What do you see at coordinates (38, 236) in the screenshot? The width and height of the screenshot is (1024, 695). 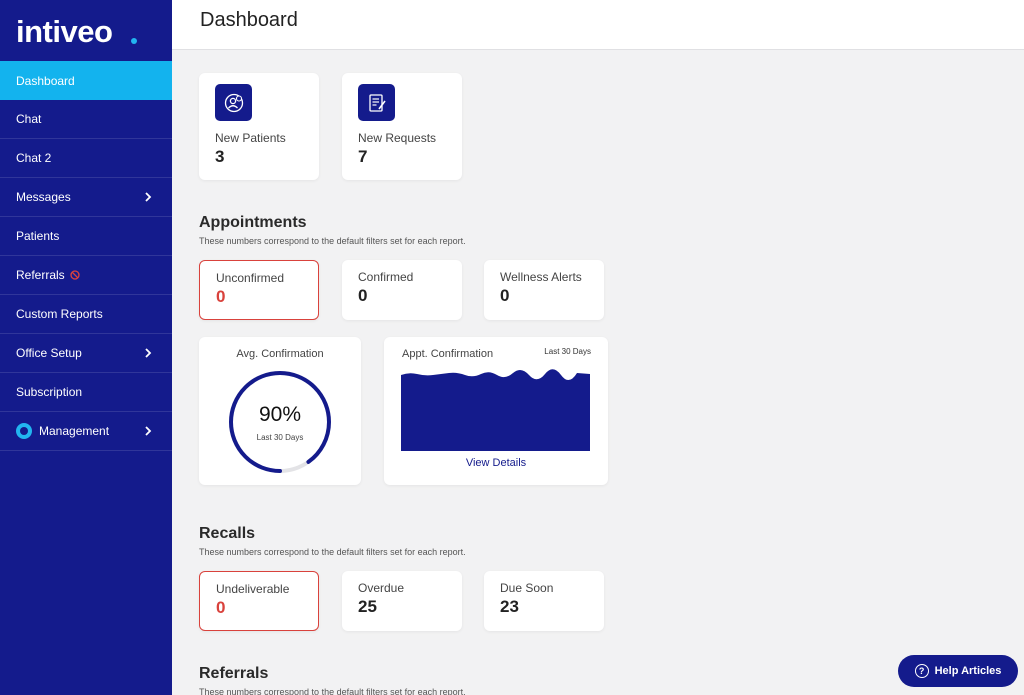 I see `sidebar-item-label: Patients` at bounding box center [38, 236].